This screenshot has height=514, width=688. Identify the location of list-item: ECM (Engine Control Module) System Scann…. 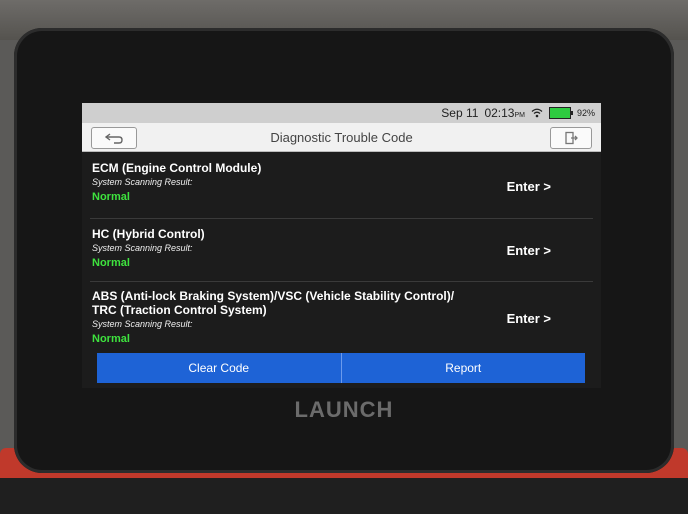
(341, 182).